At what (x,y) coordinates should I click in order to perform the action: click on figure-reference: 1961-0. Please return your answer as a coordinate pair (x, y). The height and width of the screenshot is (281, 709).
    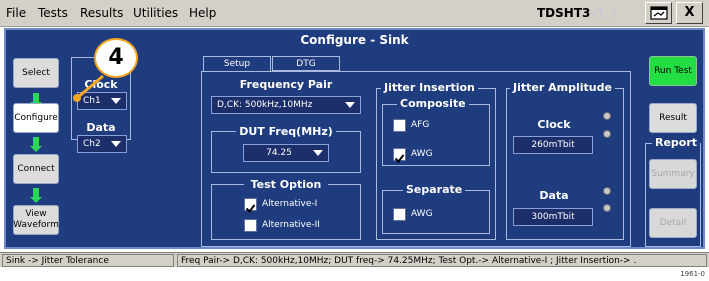
    Looking at the image, I should click on (692, 274).